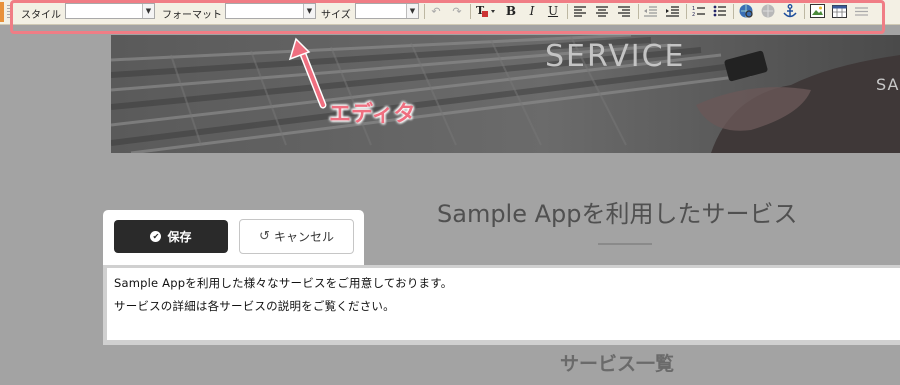  What do you see at coordinates (615, 56) in the screenshot?
I see `hero-title: SERVICE` at bounding box center [615, 56].